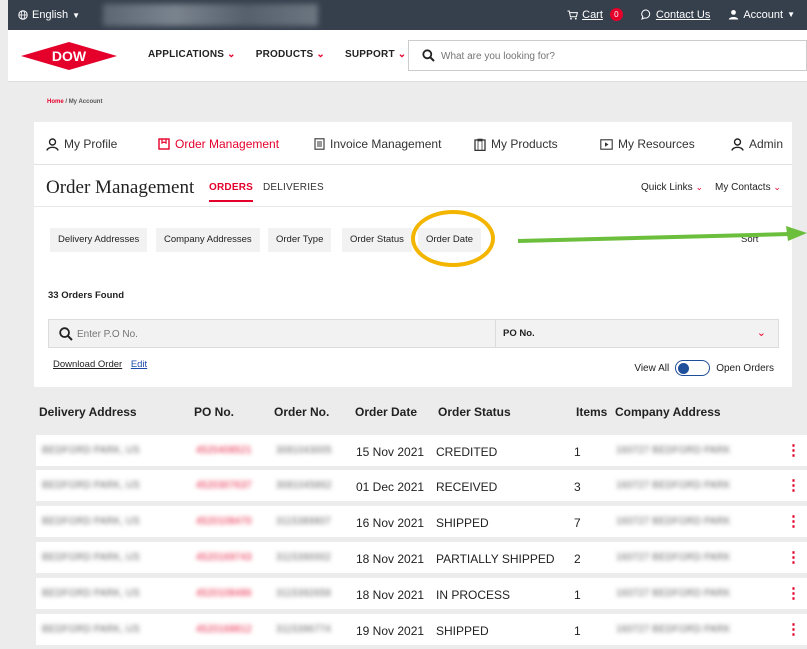 The width and height of the screenshot is (807, 649). I want to click on breadcrumb-home: Home, so click(55, 102).